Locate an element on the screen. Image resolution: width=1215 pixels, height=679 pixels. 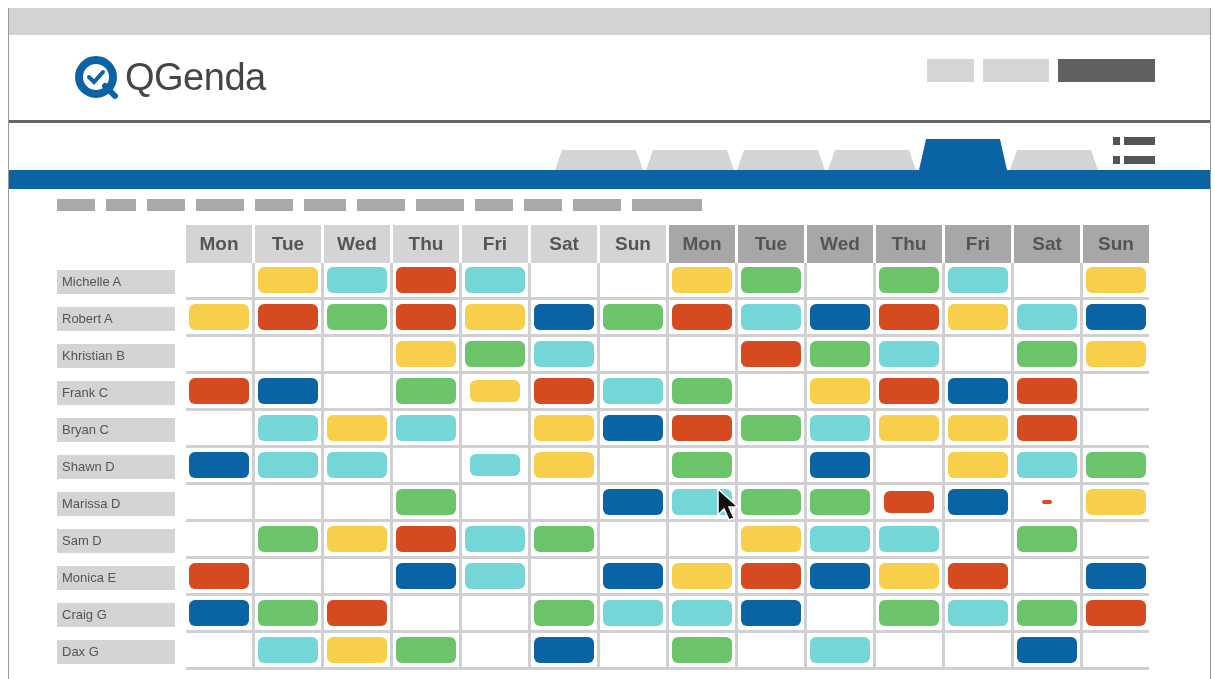
staff-name: Craig G is located at coordinates (116, 614).